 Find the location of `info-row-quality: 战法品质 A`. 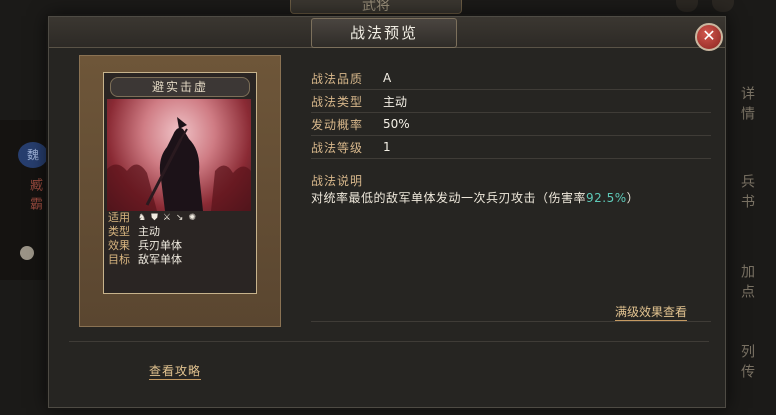

info-row-quality: 战法品质 A is located at coordinates (511, 78).